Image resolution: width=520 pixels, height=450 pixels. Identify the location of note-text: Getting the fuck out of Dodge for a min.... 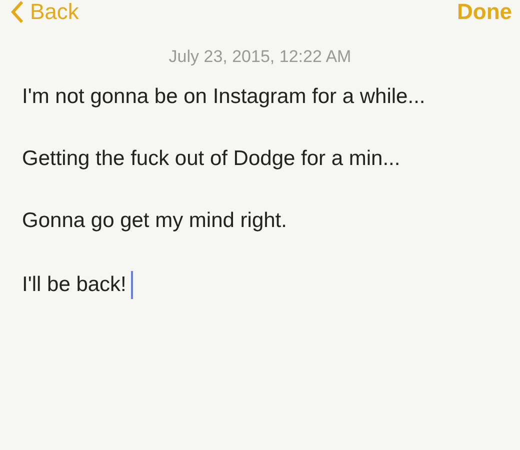
(211, 159).